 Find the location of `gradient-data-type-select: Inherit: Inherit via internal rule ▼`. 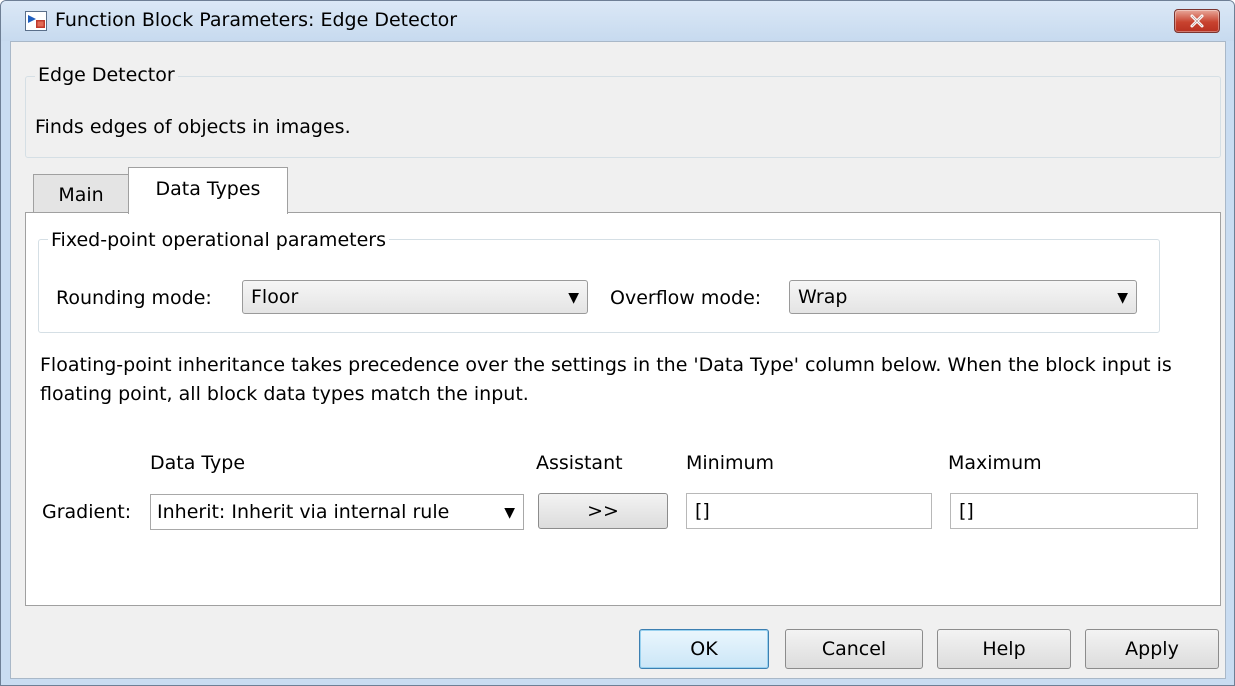

gradient-data-type-select: Inherit: Inherit via internal rule ▼ is located at coordinates (337, 512).